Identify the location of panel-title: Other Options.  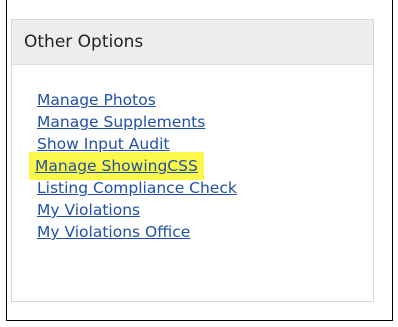
(192, 42).